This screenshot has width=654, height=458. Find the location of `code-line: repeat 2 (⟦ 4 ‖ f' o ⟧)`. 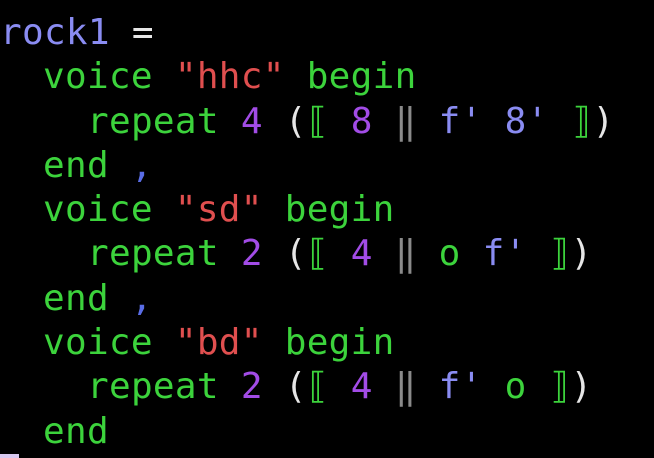

code-line: repeat 2 (⟦ 4 ‖ f' o ⟧) is located at coordinates (327, 387).